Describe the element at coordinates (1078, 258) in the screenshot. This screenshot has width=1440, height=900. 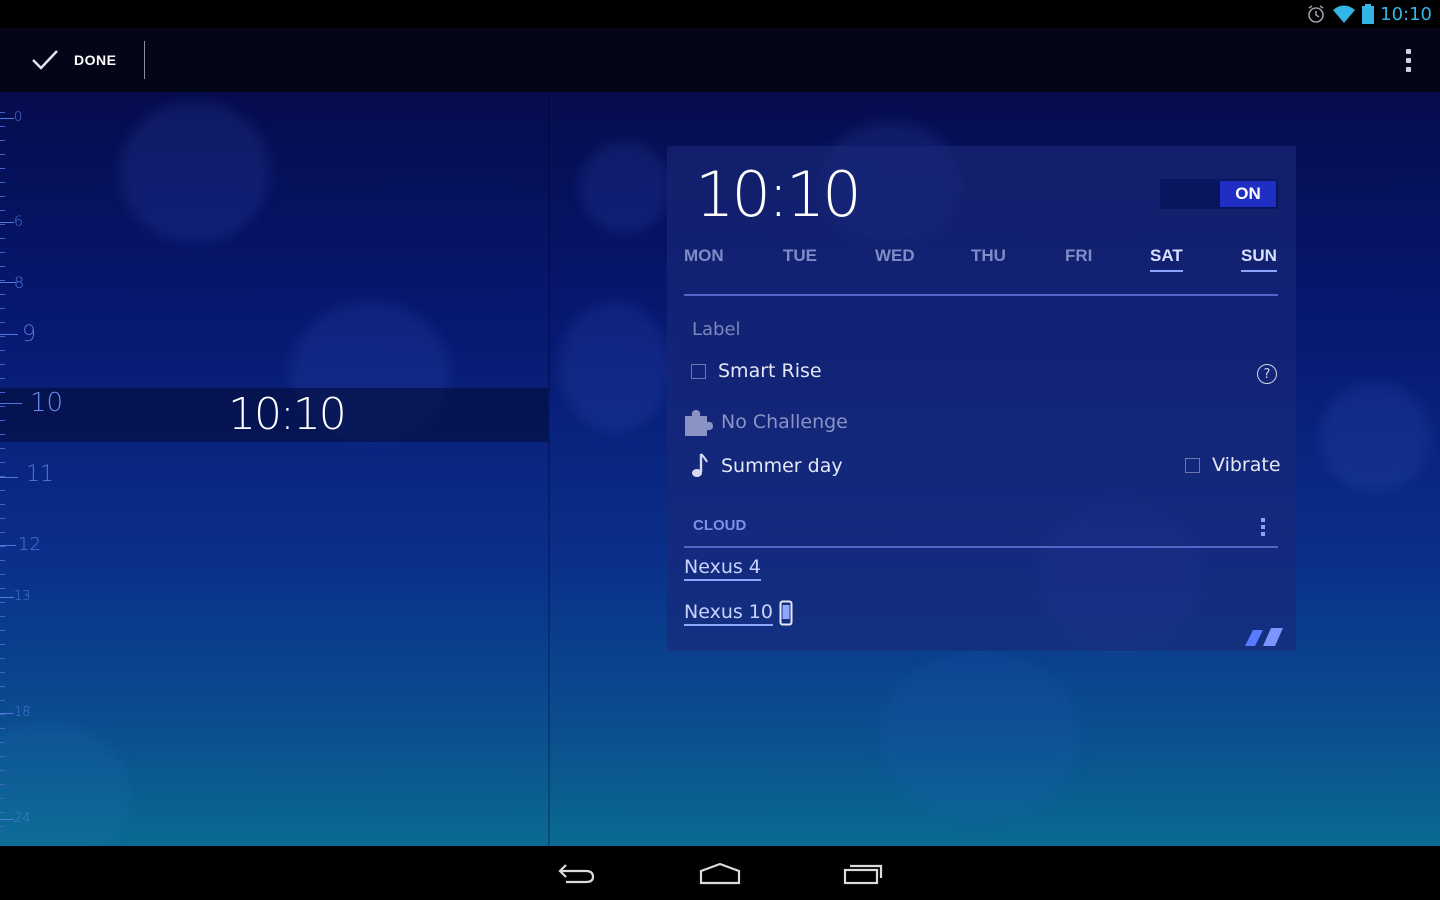
I see `day-fri: FRI` at that location.